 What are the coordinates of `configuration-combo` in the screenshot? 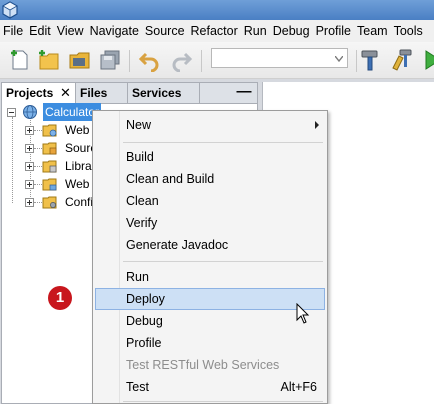 It's located at (279, 58).